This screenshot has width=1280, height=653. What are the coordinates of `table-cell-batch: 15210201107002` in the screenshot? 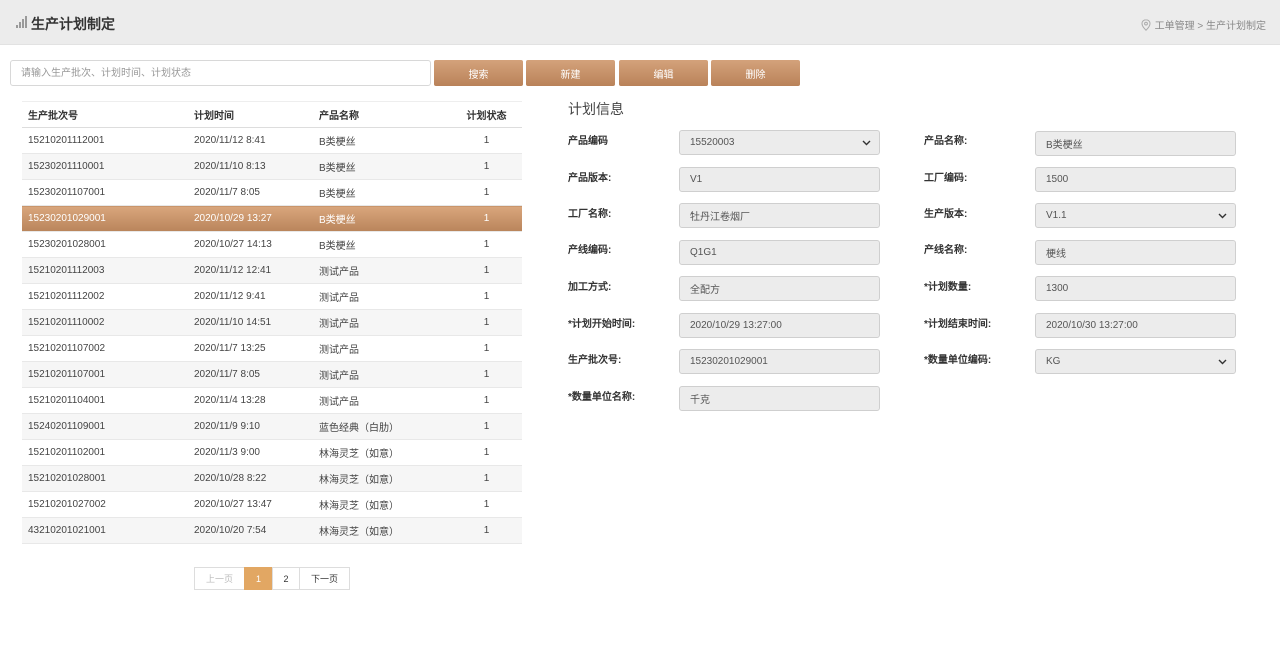 It's located at (105, 348).